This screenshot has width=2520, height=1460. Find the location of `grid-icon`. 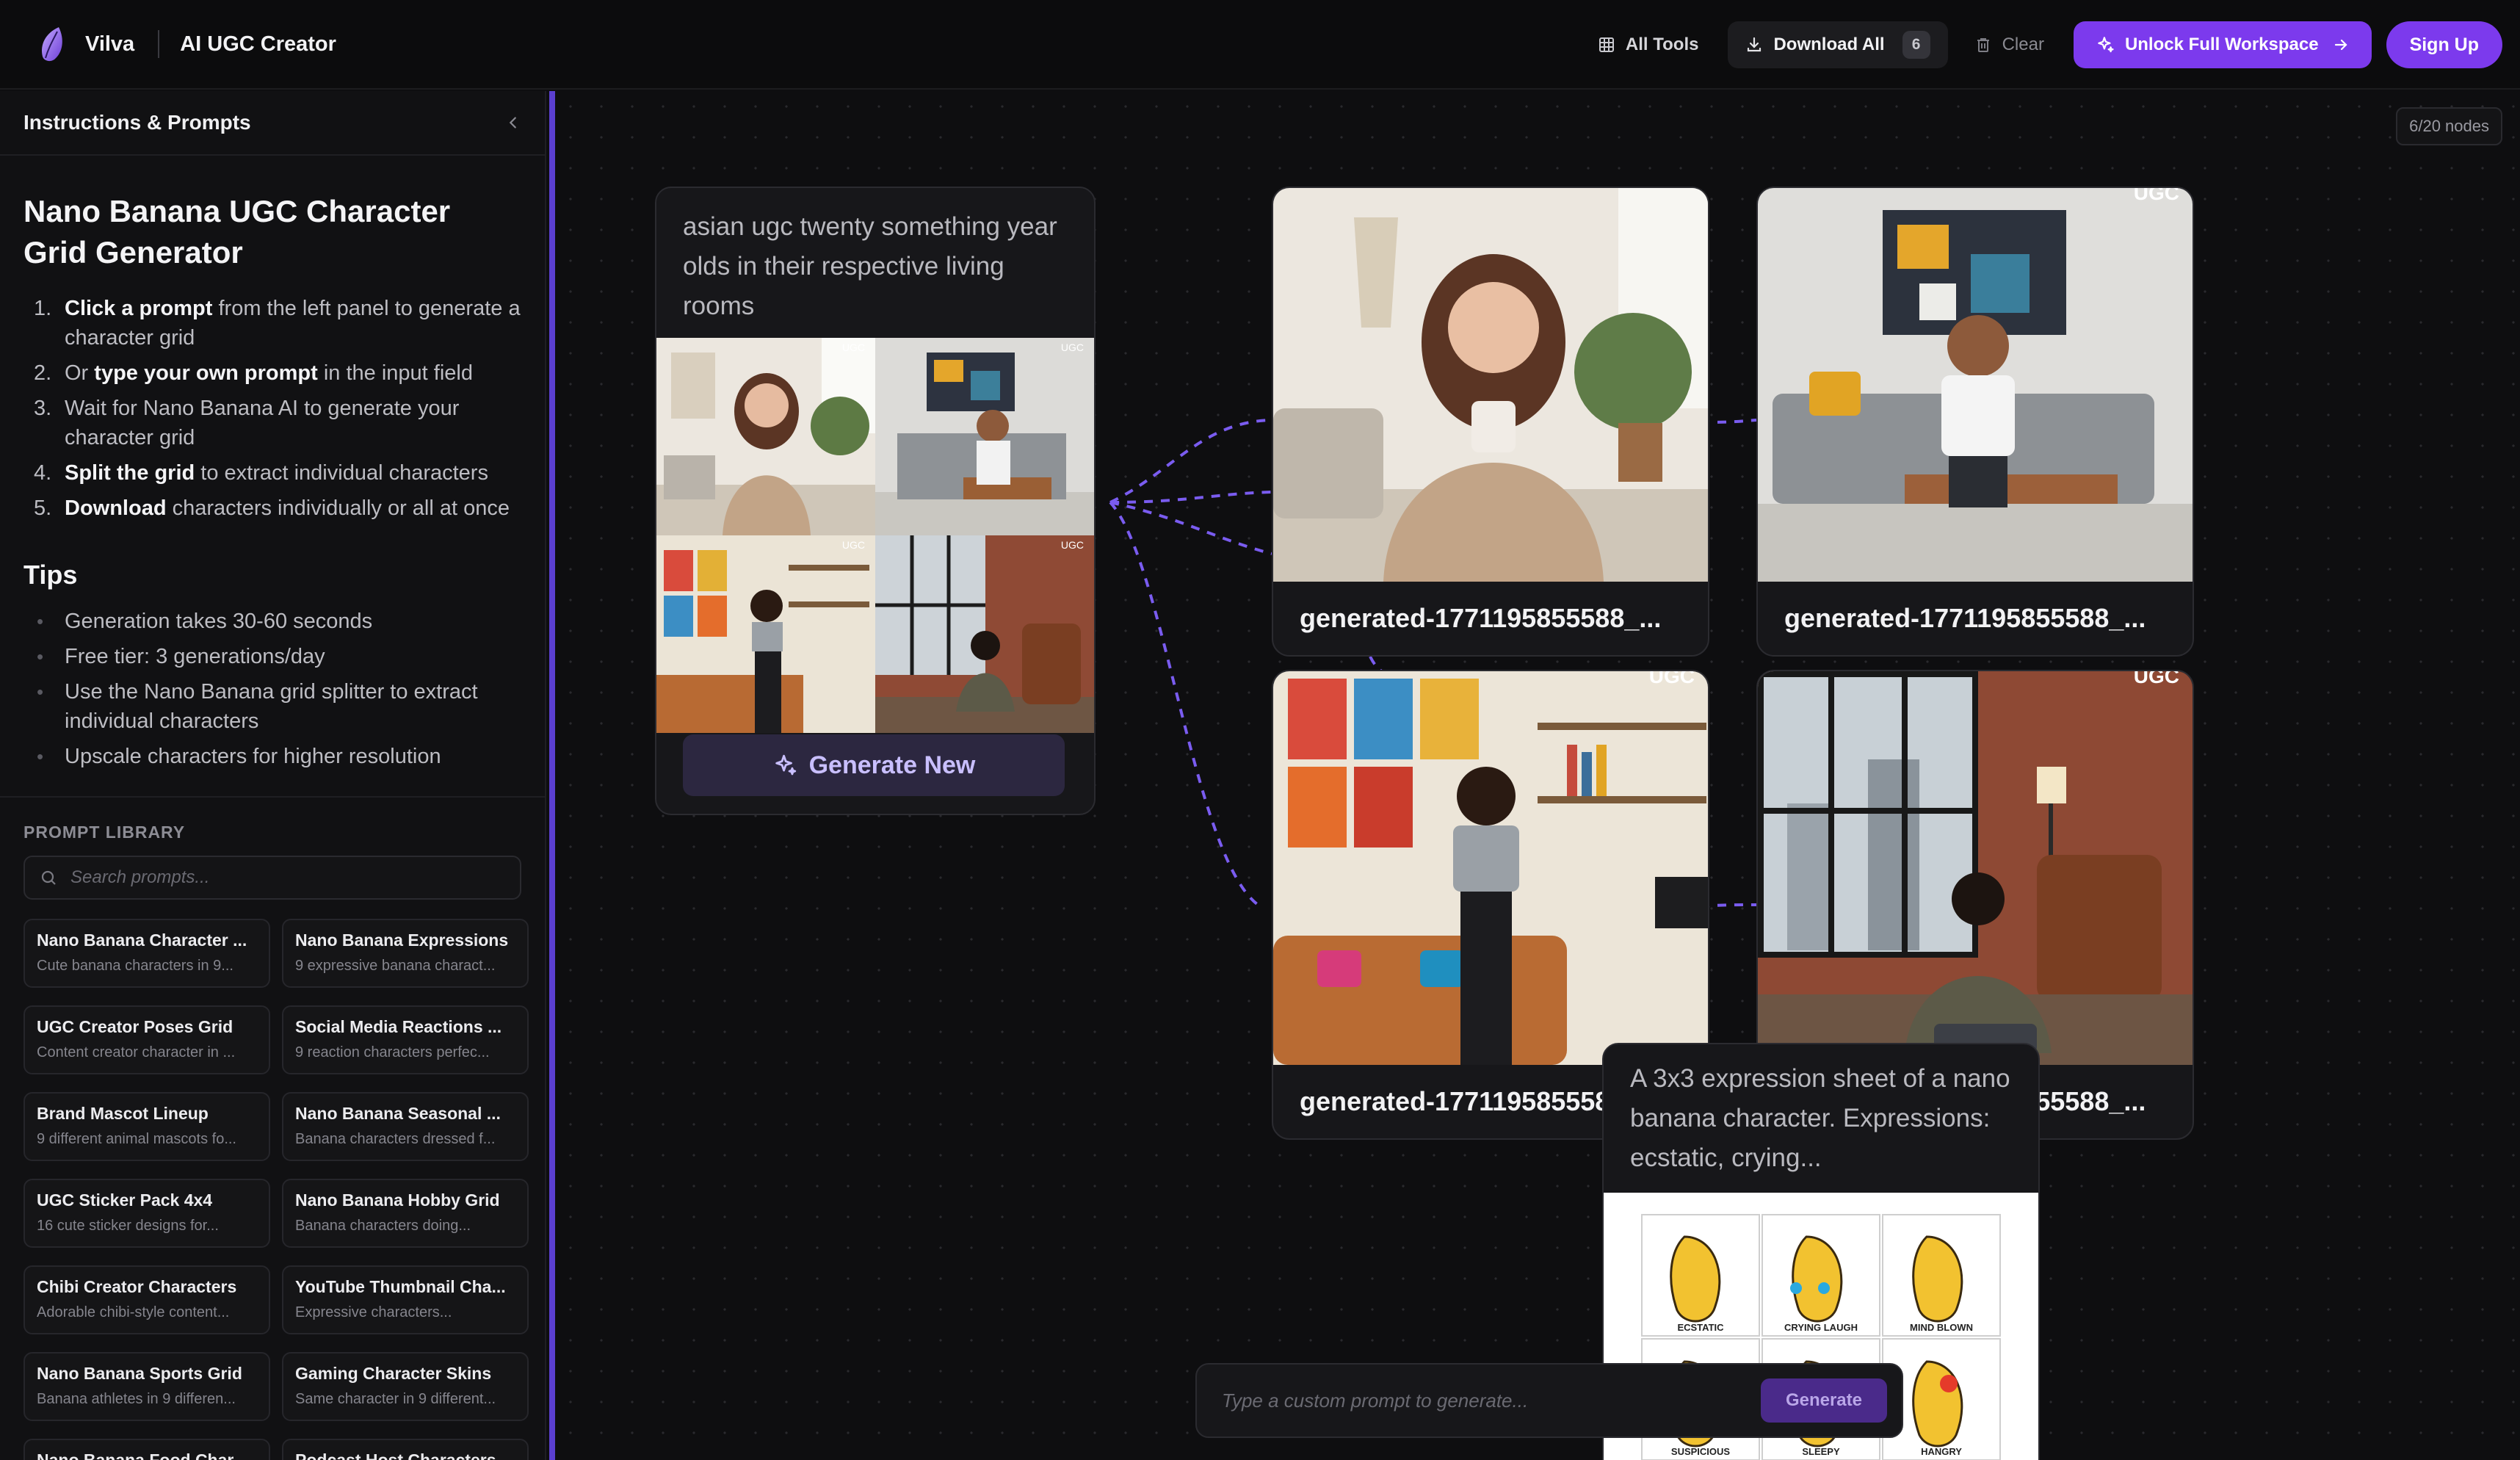

grid-icon is located at coordinates (1606, 44).